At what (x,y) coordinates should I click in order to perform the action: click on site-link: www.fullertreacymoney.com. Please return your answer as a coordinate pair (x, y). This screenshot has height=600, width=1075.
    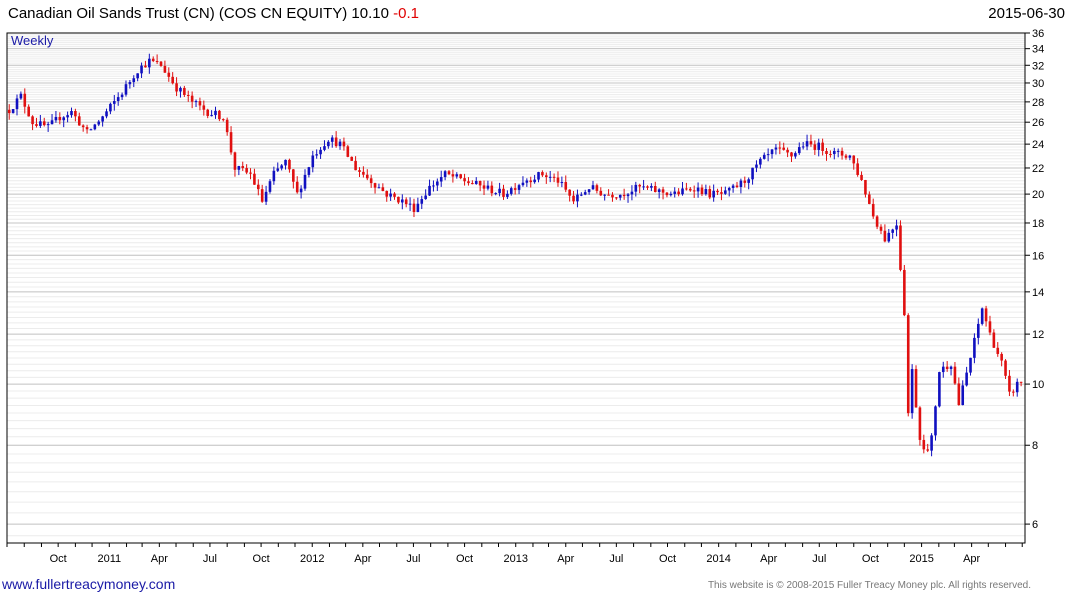
    Looking at the image, I should click on (88, 584).